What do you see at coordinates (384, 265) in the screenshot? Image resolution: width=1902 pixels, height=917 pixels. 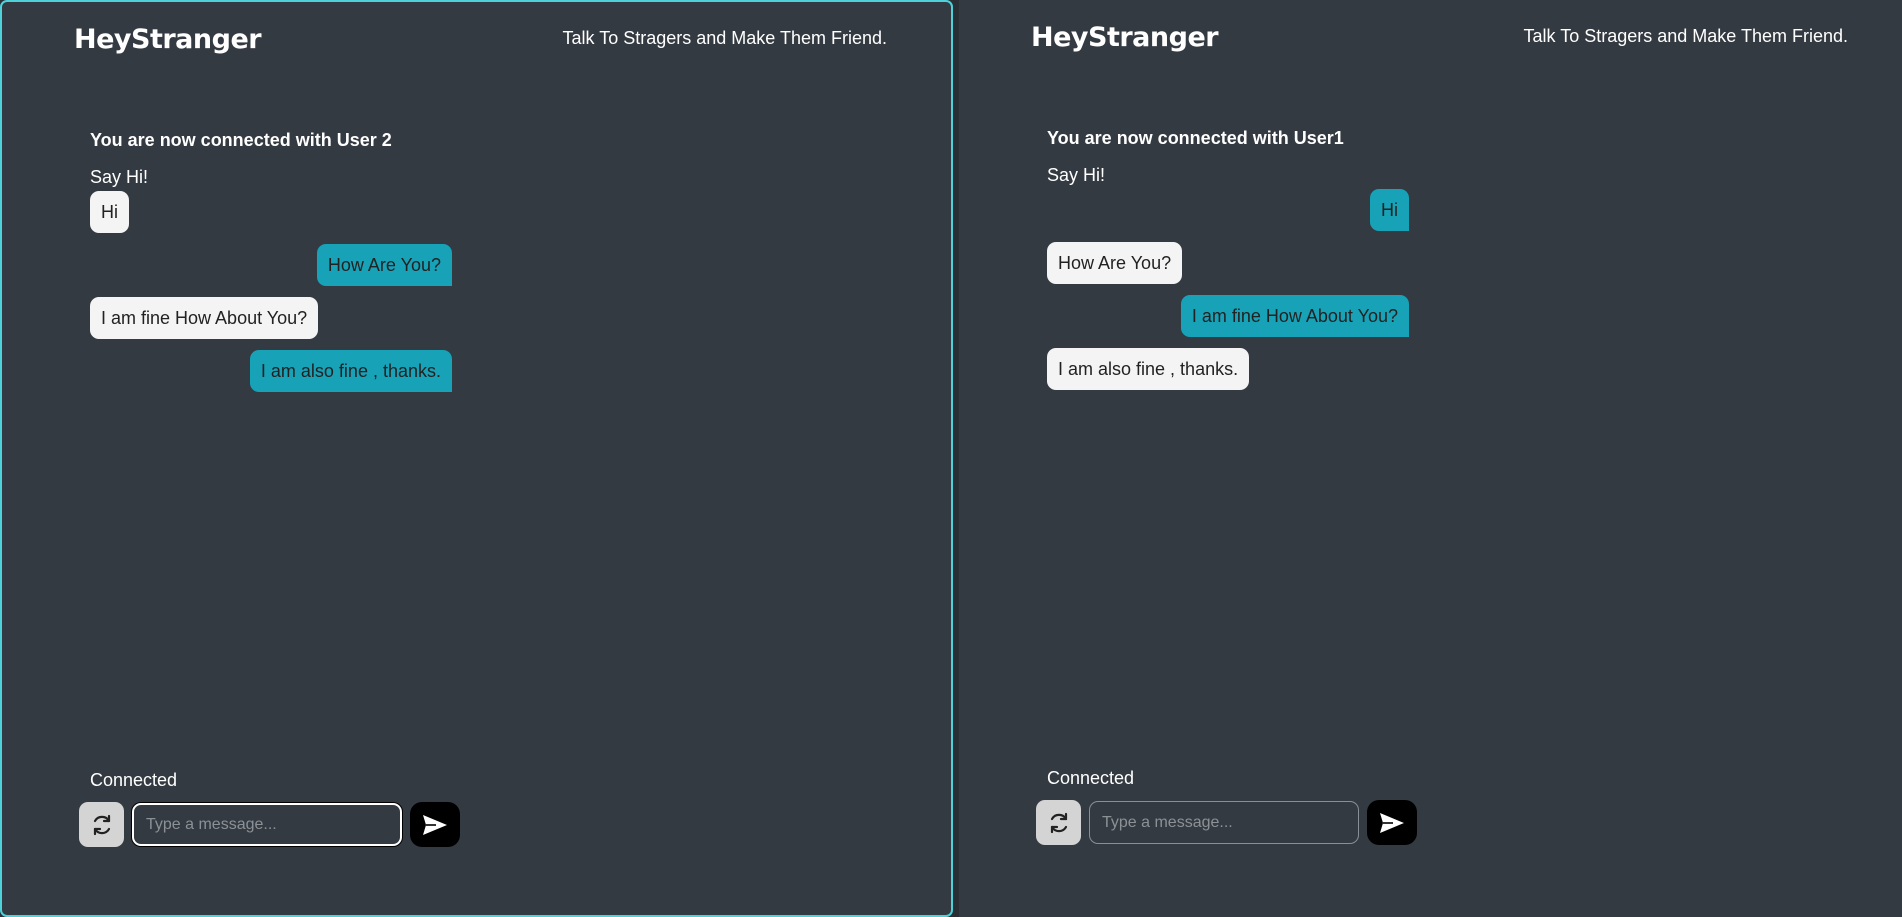 I see `message-bubble-outgoing: How Are You?` at bounding box center [384, 265].